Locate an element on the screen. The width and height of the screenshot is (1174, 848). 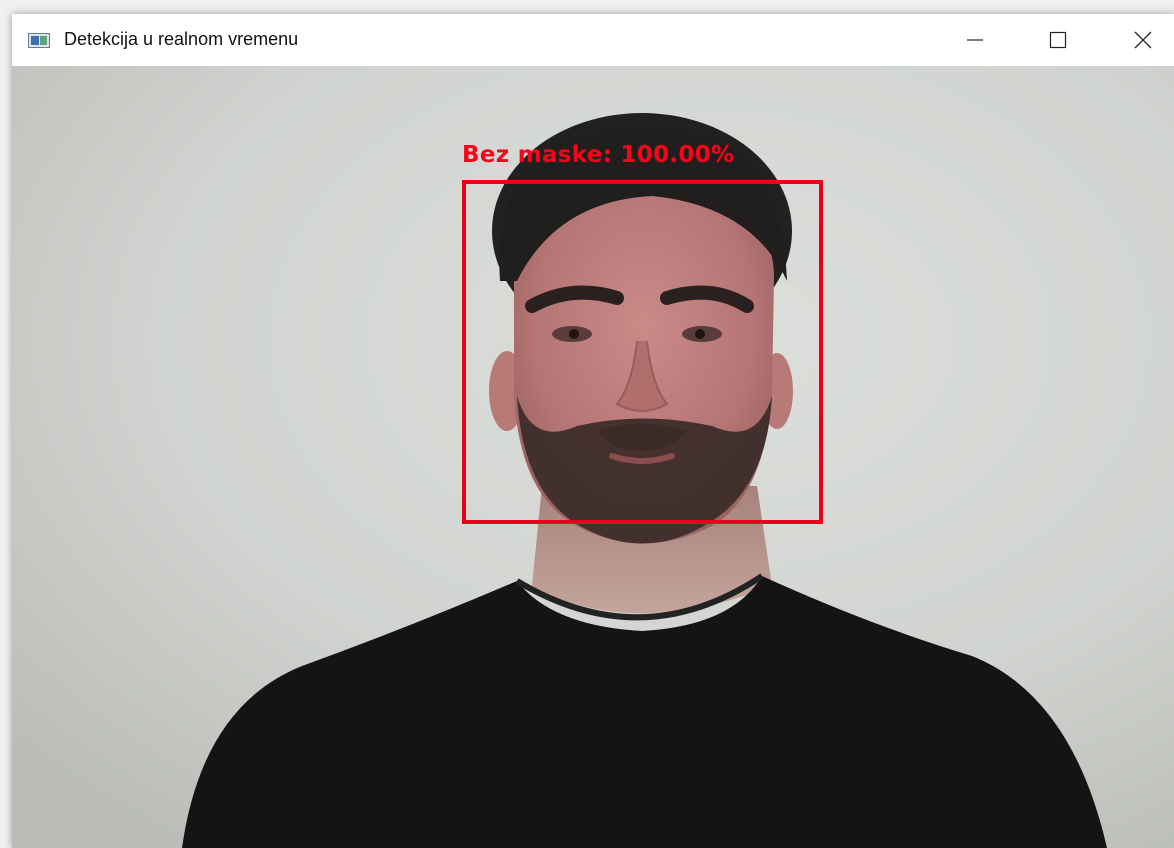
maximize-button is located at coordinates (1058, 40).